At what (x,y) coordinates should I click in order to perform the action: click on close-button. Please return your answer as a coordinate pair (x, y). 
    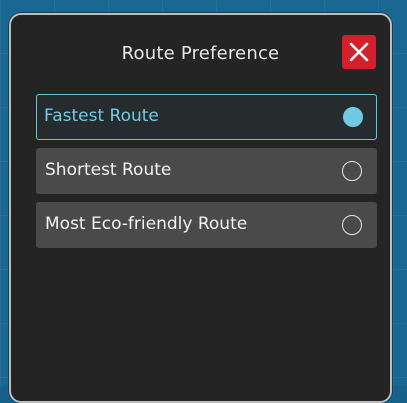
    Looking at the image, I should click on (359, 52).